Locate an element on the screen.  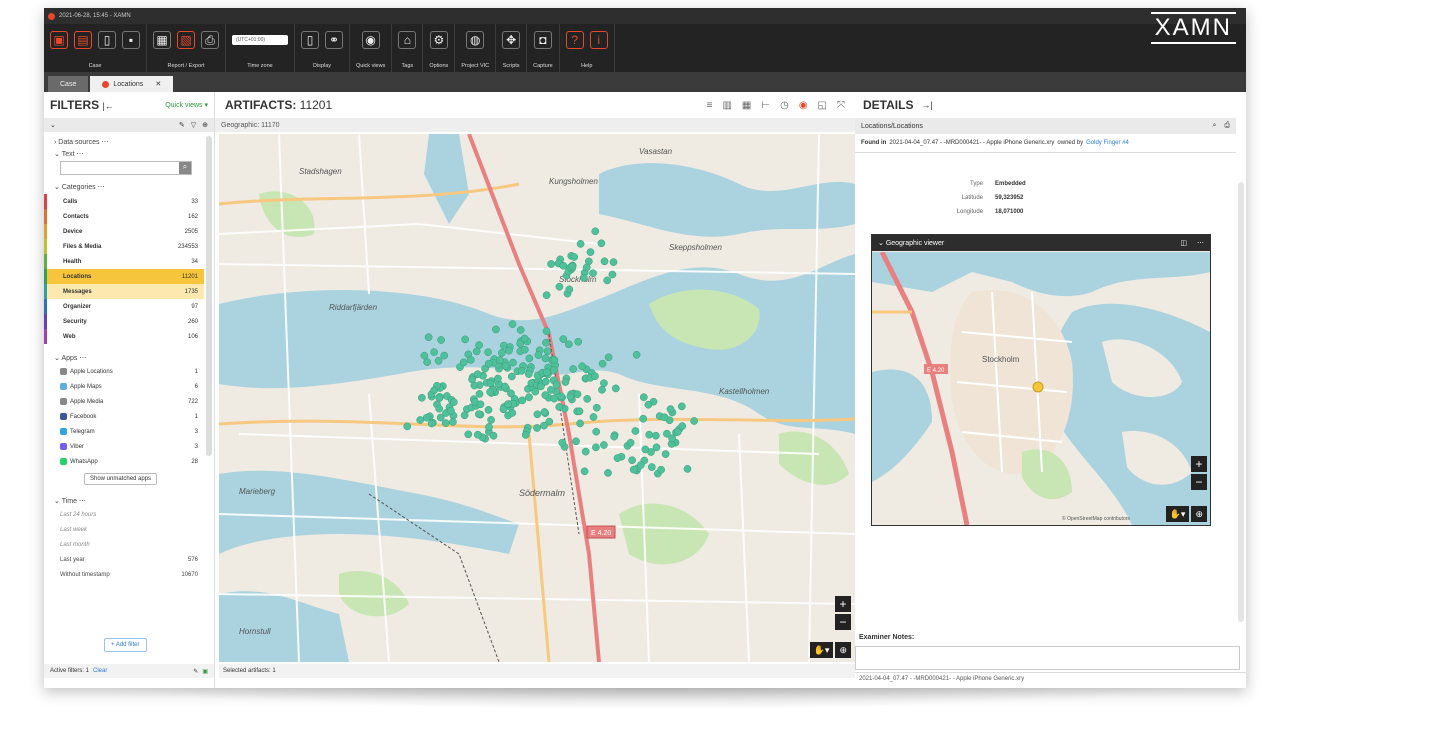
category-row: Health 34 is located at coordinates (124, 261).